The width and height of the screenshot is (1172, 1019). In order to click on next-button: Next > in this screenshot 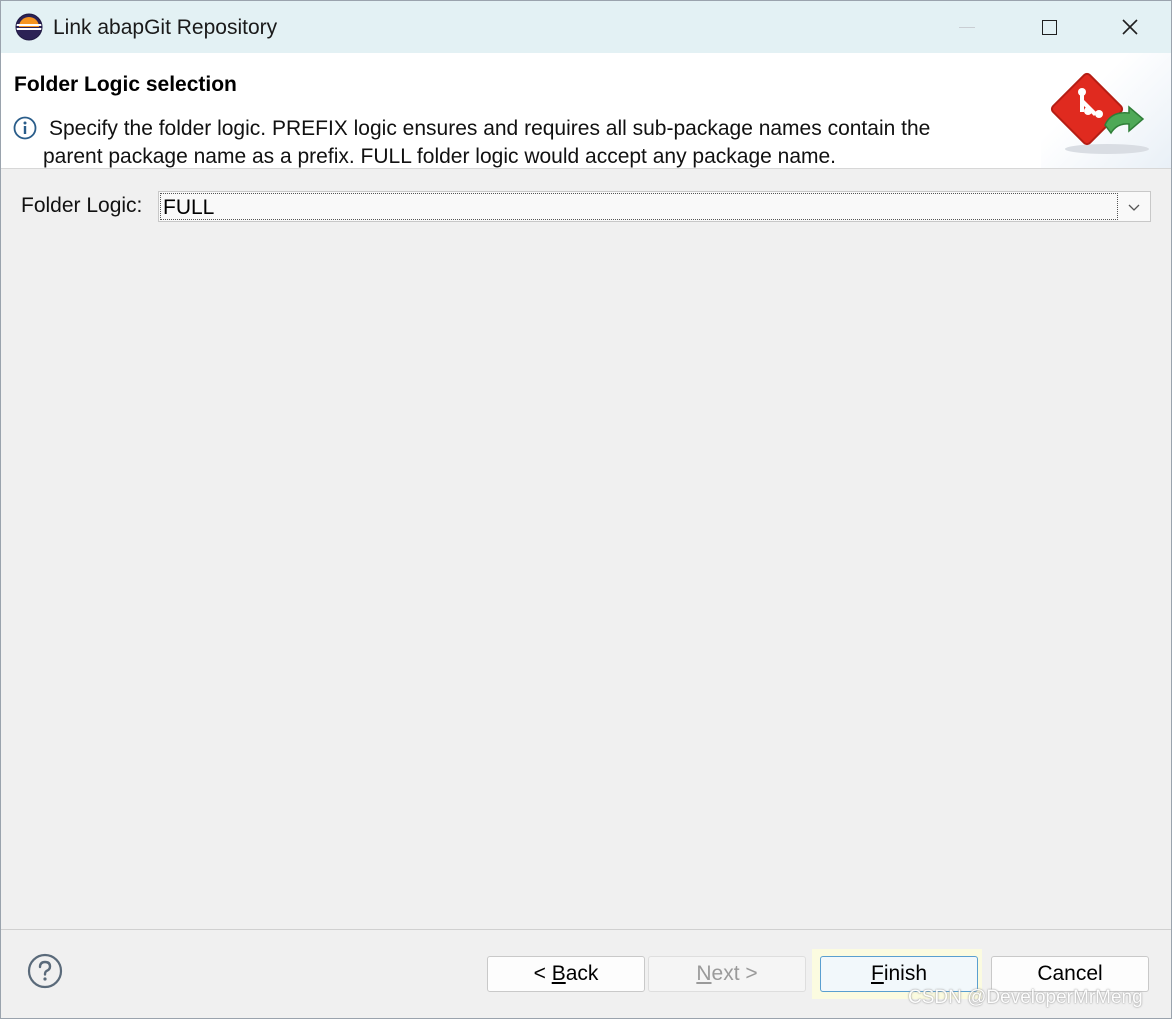, I will do `click(727, 974)`.